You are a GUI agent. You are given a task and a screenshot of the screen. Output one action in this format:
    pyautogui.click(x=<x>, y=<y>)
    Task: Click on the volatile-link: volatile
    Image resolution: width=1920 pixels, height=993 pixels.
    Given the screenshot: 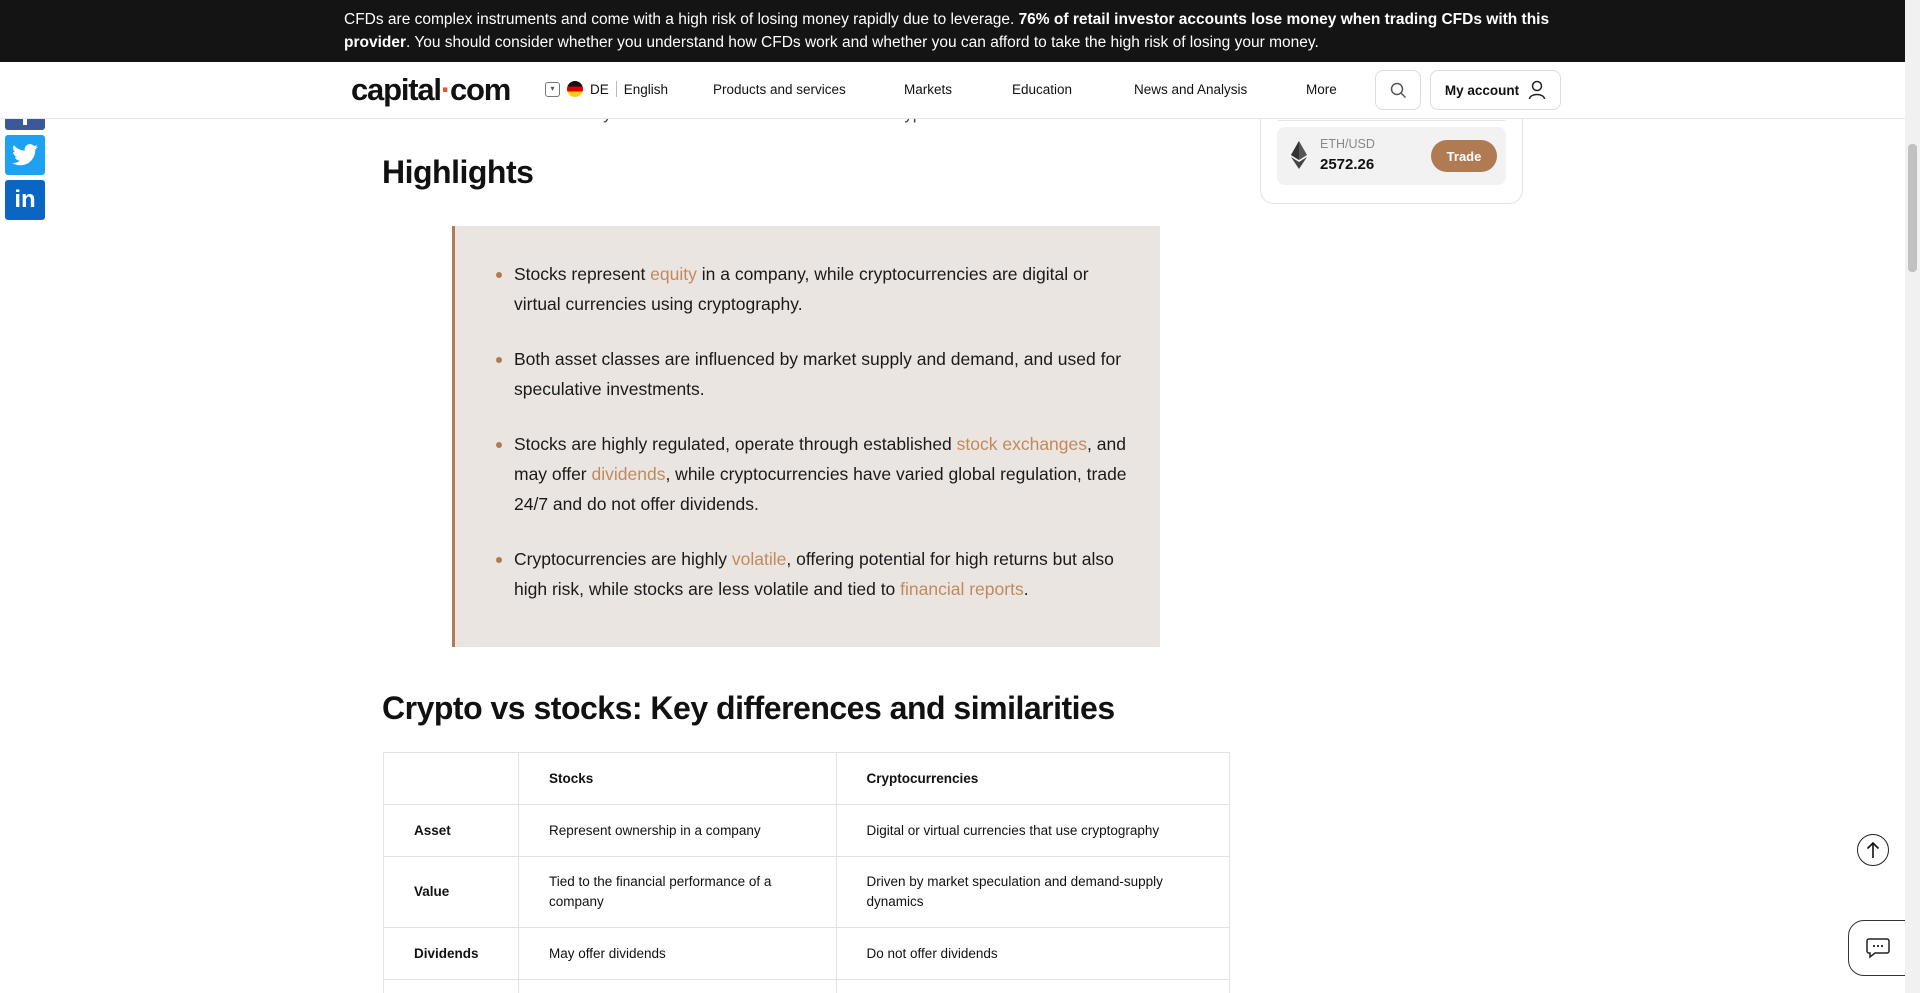 What is the action you would take?
    pyautogui.click(x=759, y=559)
    